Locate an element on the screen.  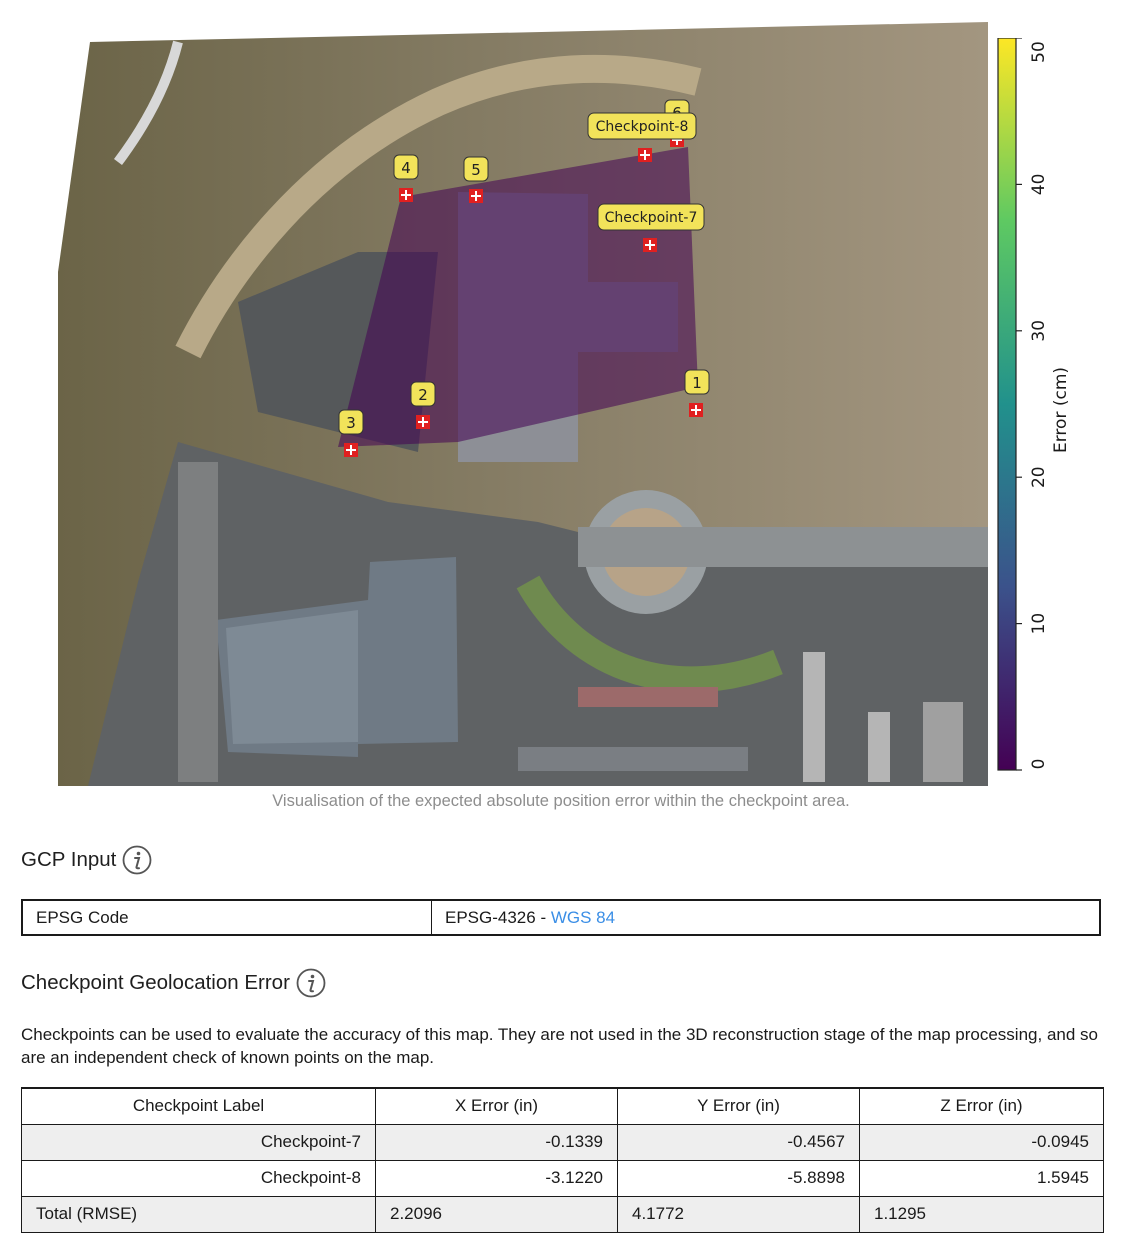
epsg-label: EPSG Code is located at coordinates (227, 917).